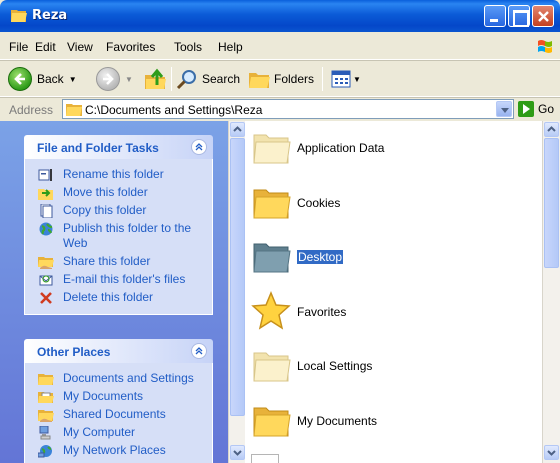 Image resolution: width=560 pixels, height=463 pixels. I want to click on file-item-cookies: Cookies, so click(295, 202).